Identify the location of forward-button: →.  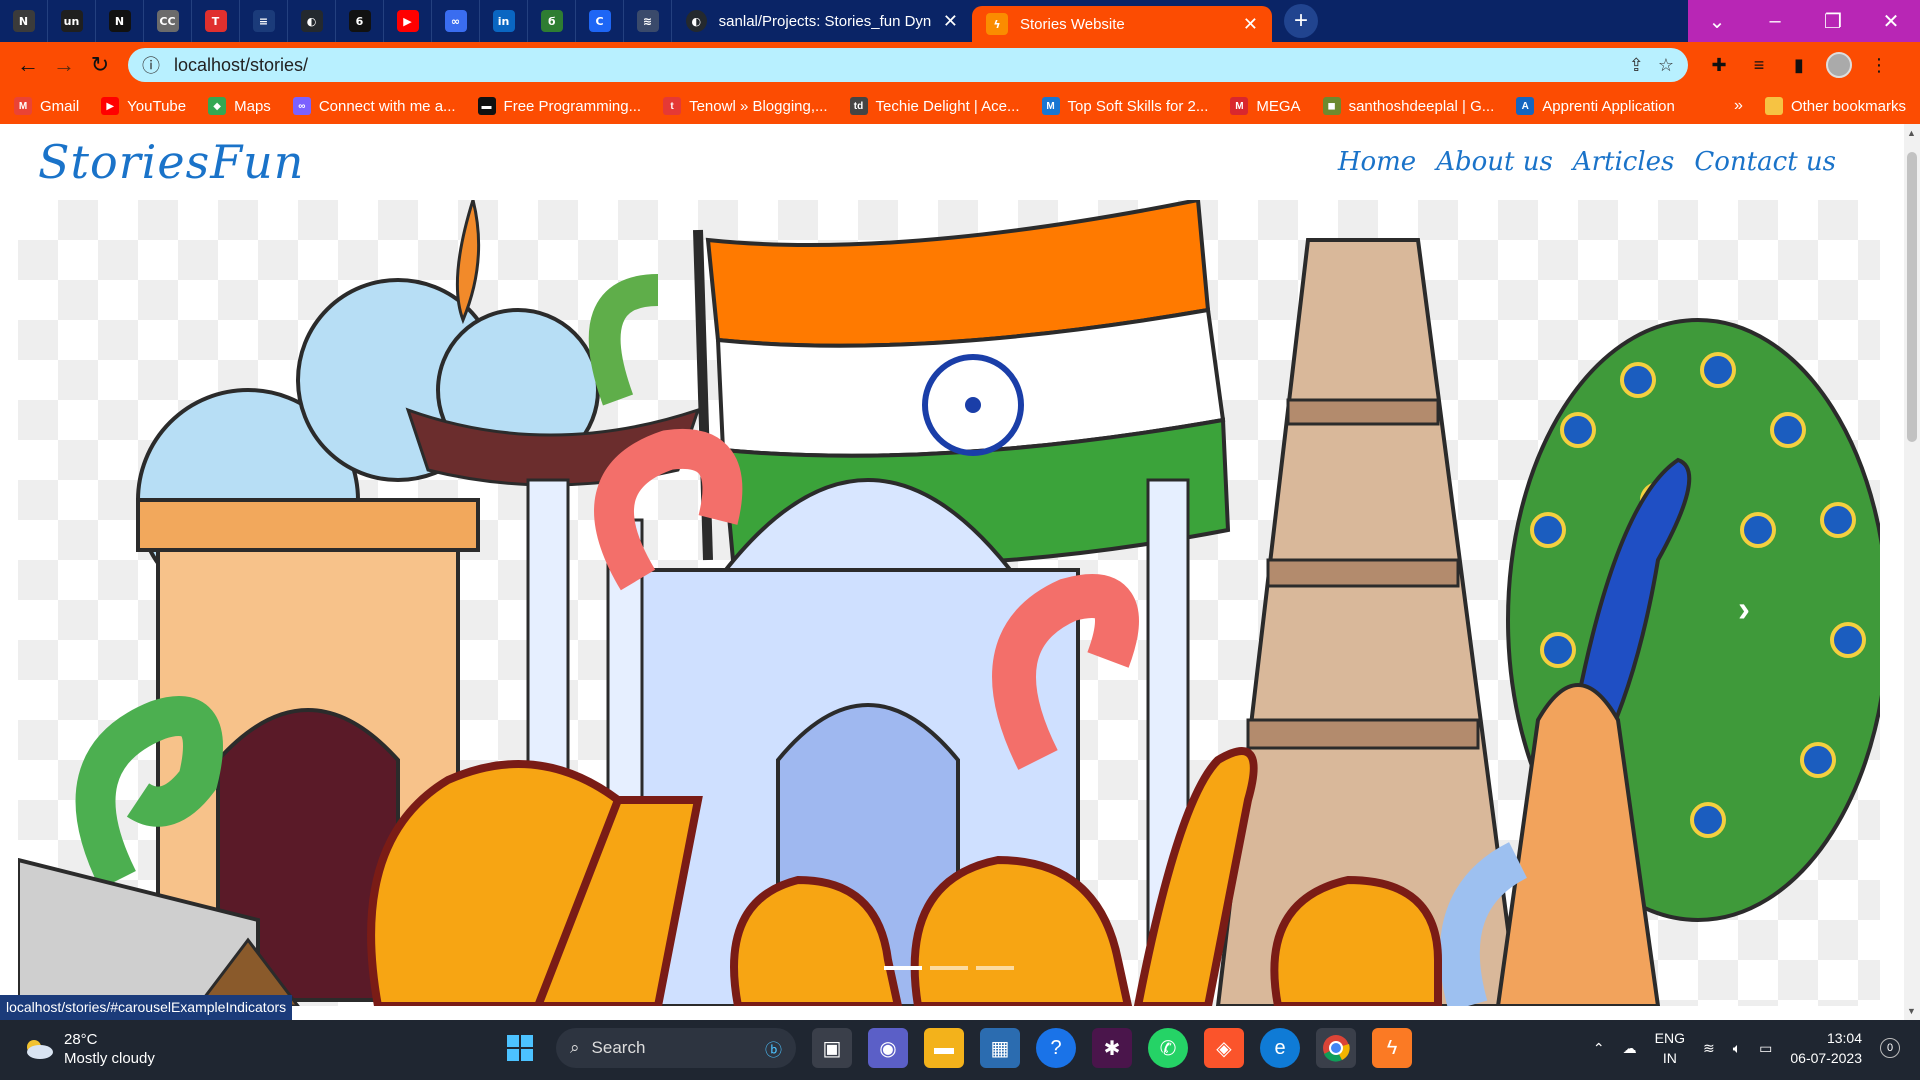
(64, 65).